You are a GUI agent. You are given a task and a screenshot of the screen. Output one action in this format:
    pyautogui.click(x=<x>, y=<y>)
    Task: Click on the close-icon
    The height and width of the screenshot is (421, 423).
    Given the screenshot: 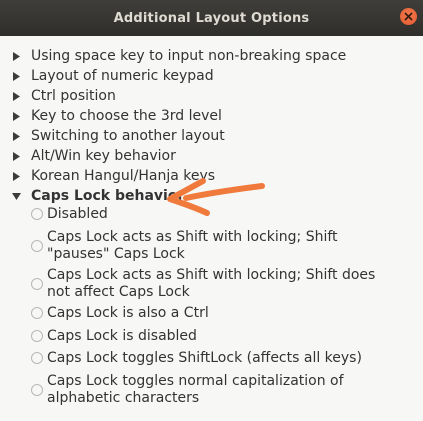 What is the action you would take?
    pyautogui.click(x=408, y=16)
    